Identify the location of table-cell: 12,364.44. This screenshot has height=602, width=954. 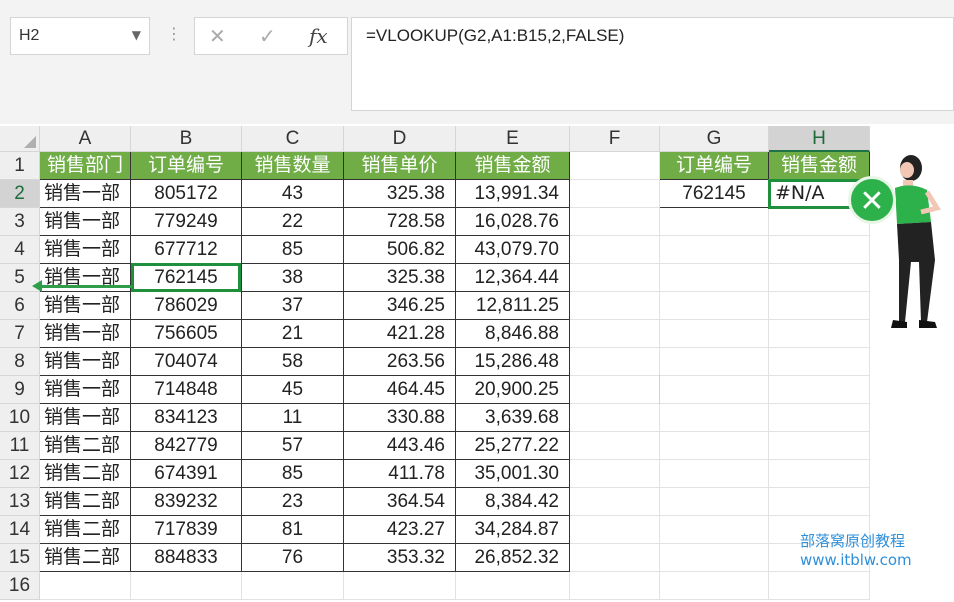
(513, 278).